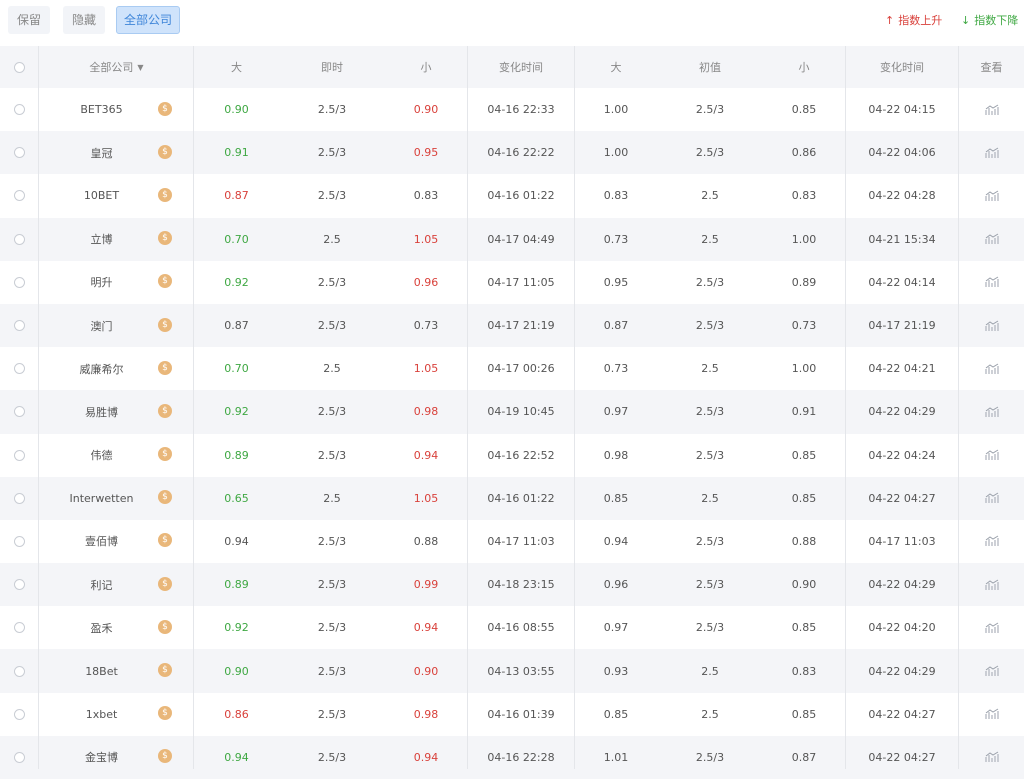 This screenshot has width=1024, height=779. I want to click on big-odds-cell: 0.65, so click(236, 498).